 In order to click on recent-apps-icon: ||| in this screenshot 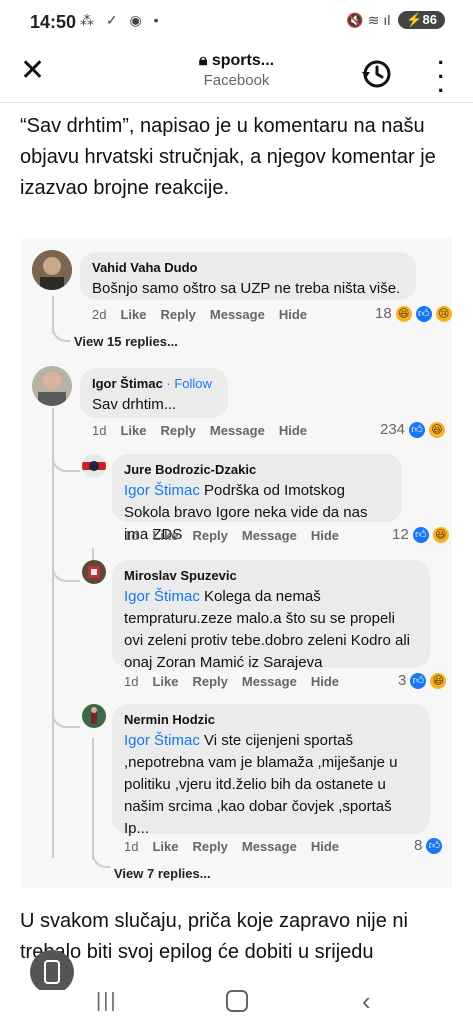, I will do `click(107, 1001)`.